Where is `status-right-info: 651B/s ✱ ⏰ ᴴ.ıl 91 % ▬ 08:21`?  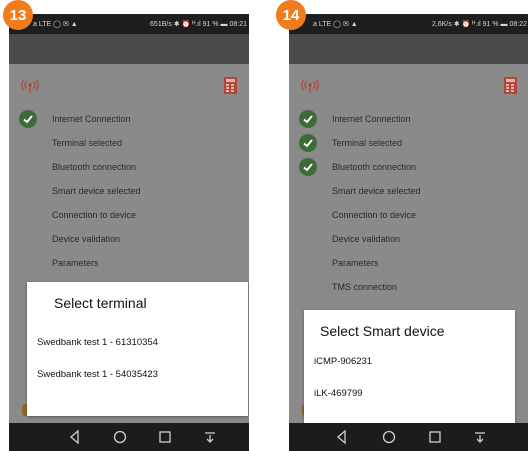
status-right-info: 651B/s ✱ ⏰ ᴴ.ıl 91 % ▬ 08:21 is located at coordinates (198, 24).